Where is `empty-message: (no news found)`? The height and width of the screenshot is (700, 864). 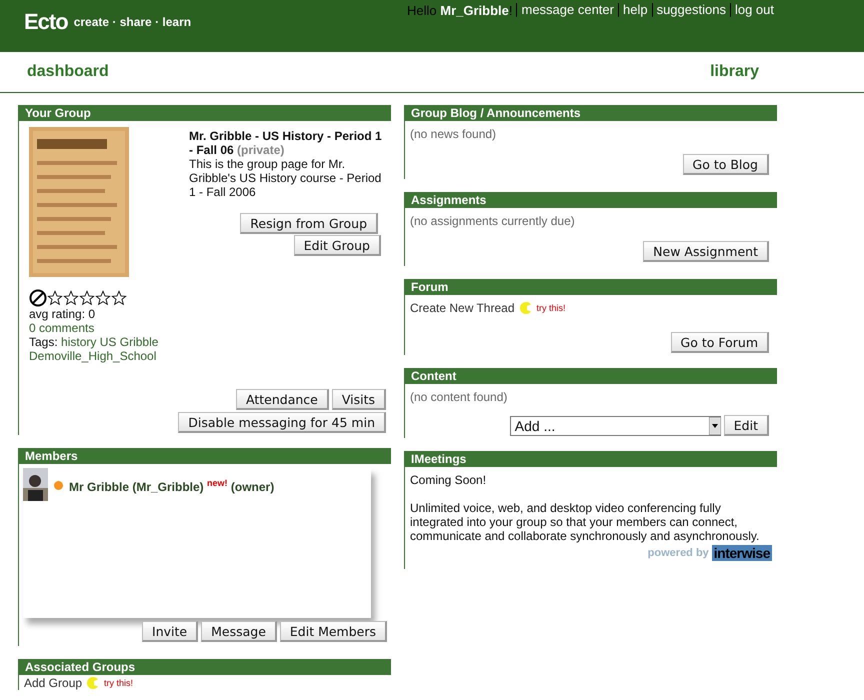 empty-message: (no news found) is located at coordinates (454, 134).